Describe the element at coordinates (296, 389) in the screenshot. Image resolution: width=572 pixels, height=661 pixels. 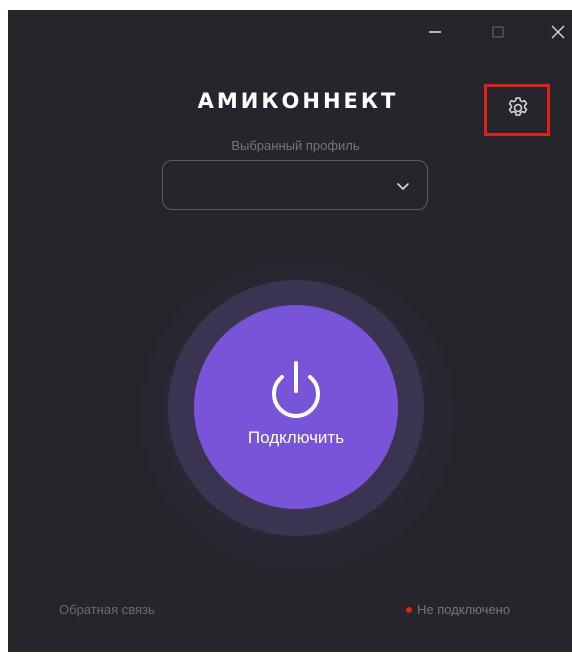
I see `power-icon` at that location.